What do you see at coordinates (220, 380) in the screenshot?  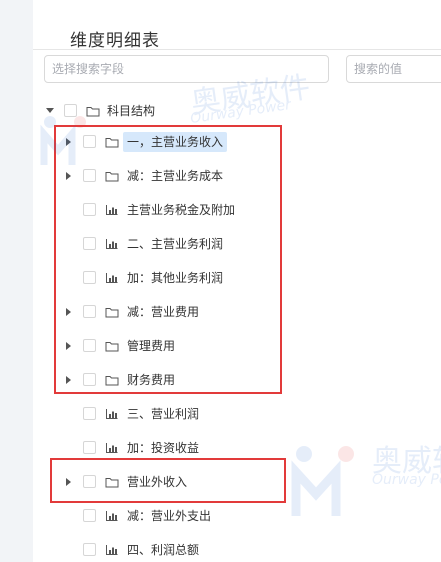 I see `tree-item: 财务费用` at bounding box center [220, 380].